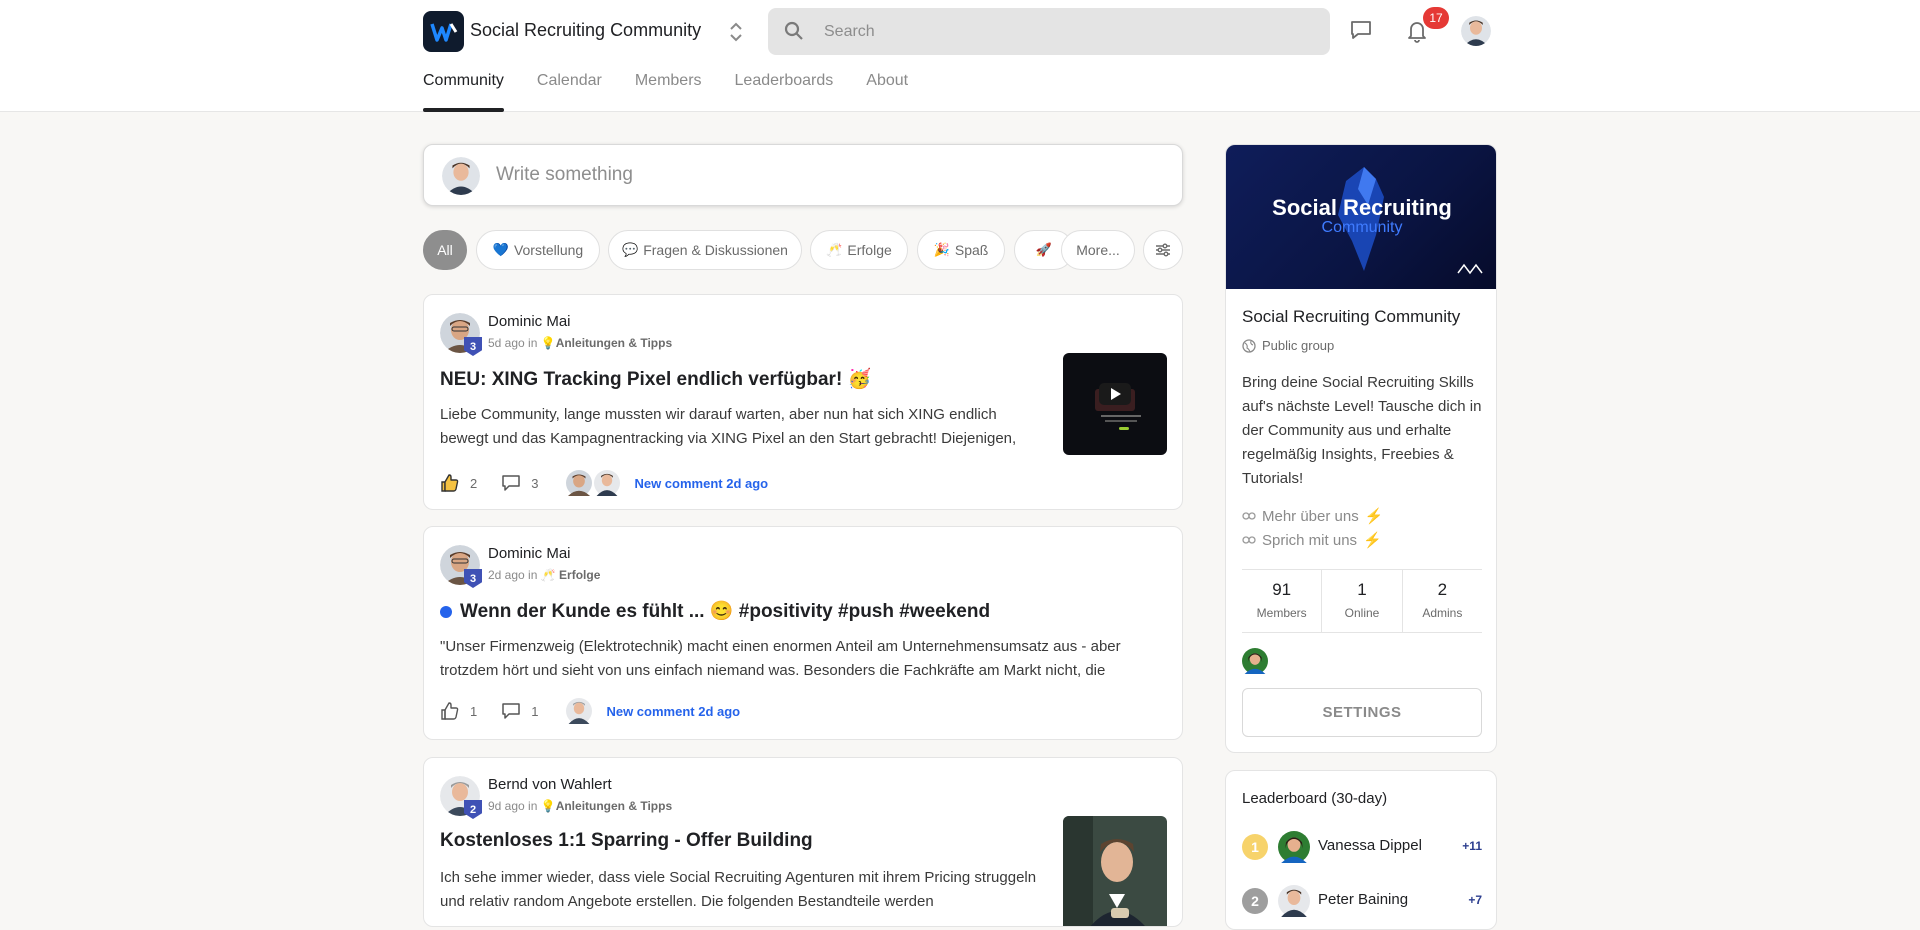 This screenshot has width=1920, height=930. I want to click on speech-bubble-icon: 💬, so click(630, 249).